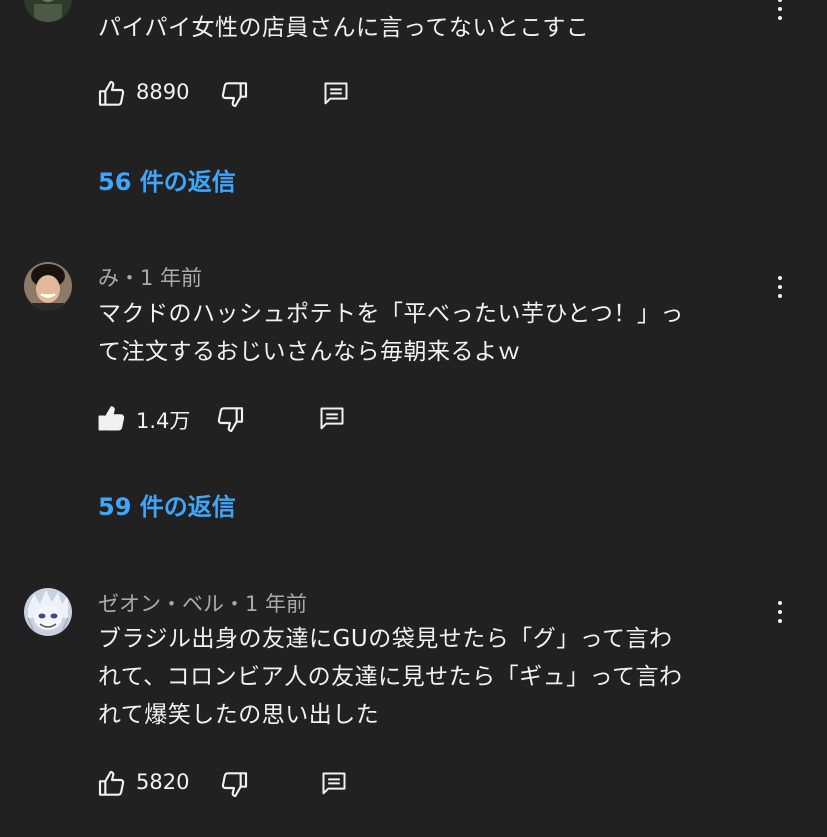  What do you see at coordinates (150, 278) in the screenshot?
I see `comment-meta: み・1 年前` at bounding box center [150, 278].